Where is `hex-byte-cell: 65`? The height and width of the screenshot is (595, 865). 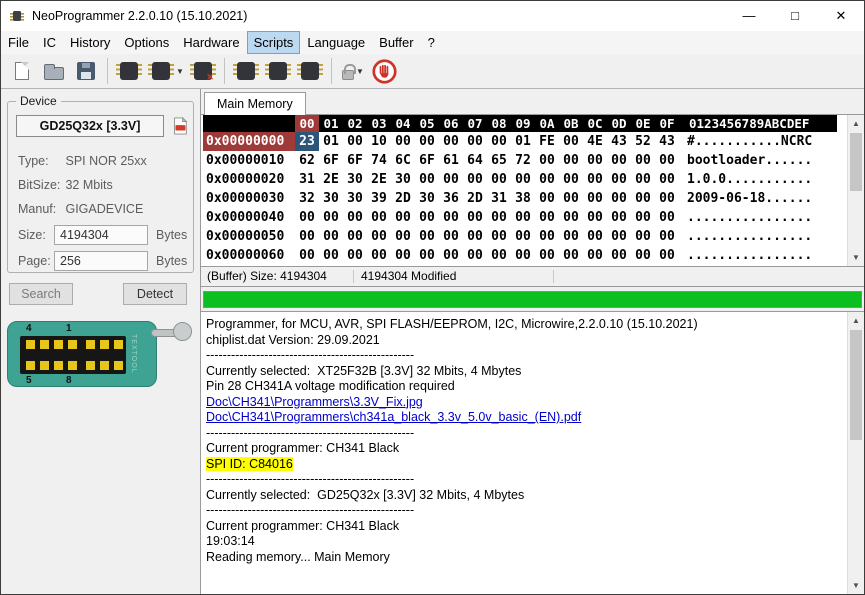 hex-byte-cell: 65 is located at coordinates (499, 160).